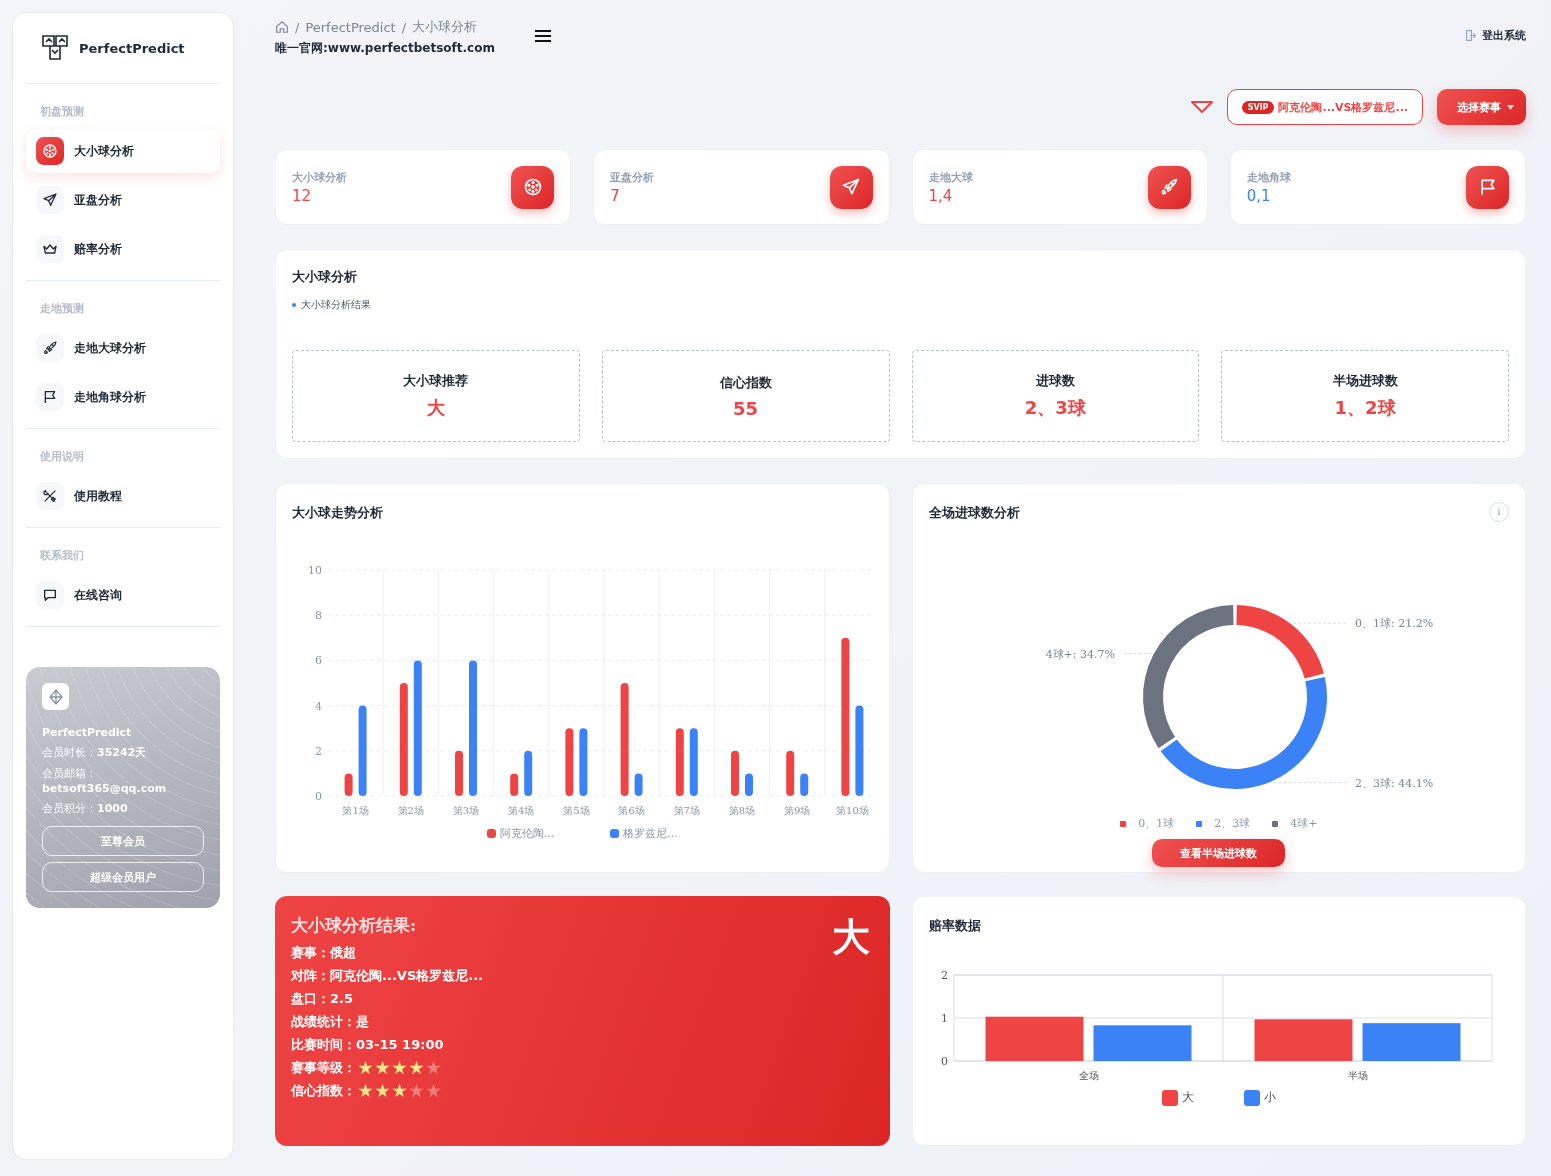 This screenshot has height=1176, width=1551. Describe the element at coordinates (123, 877) in the screenshot. I see `member-button: 超级会员用户` at that location.